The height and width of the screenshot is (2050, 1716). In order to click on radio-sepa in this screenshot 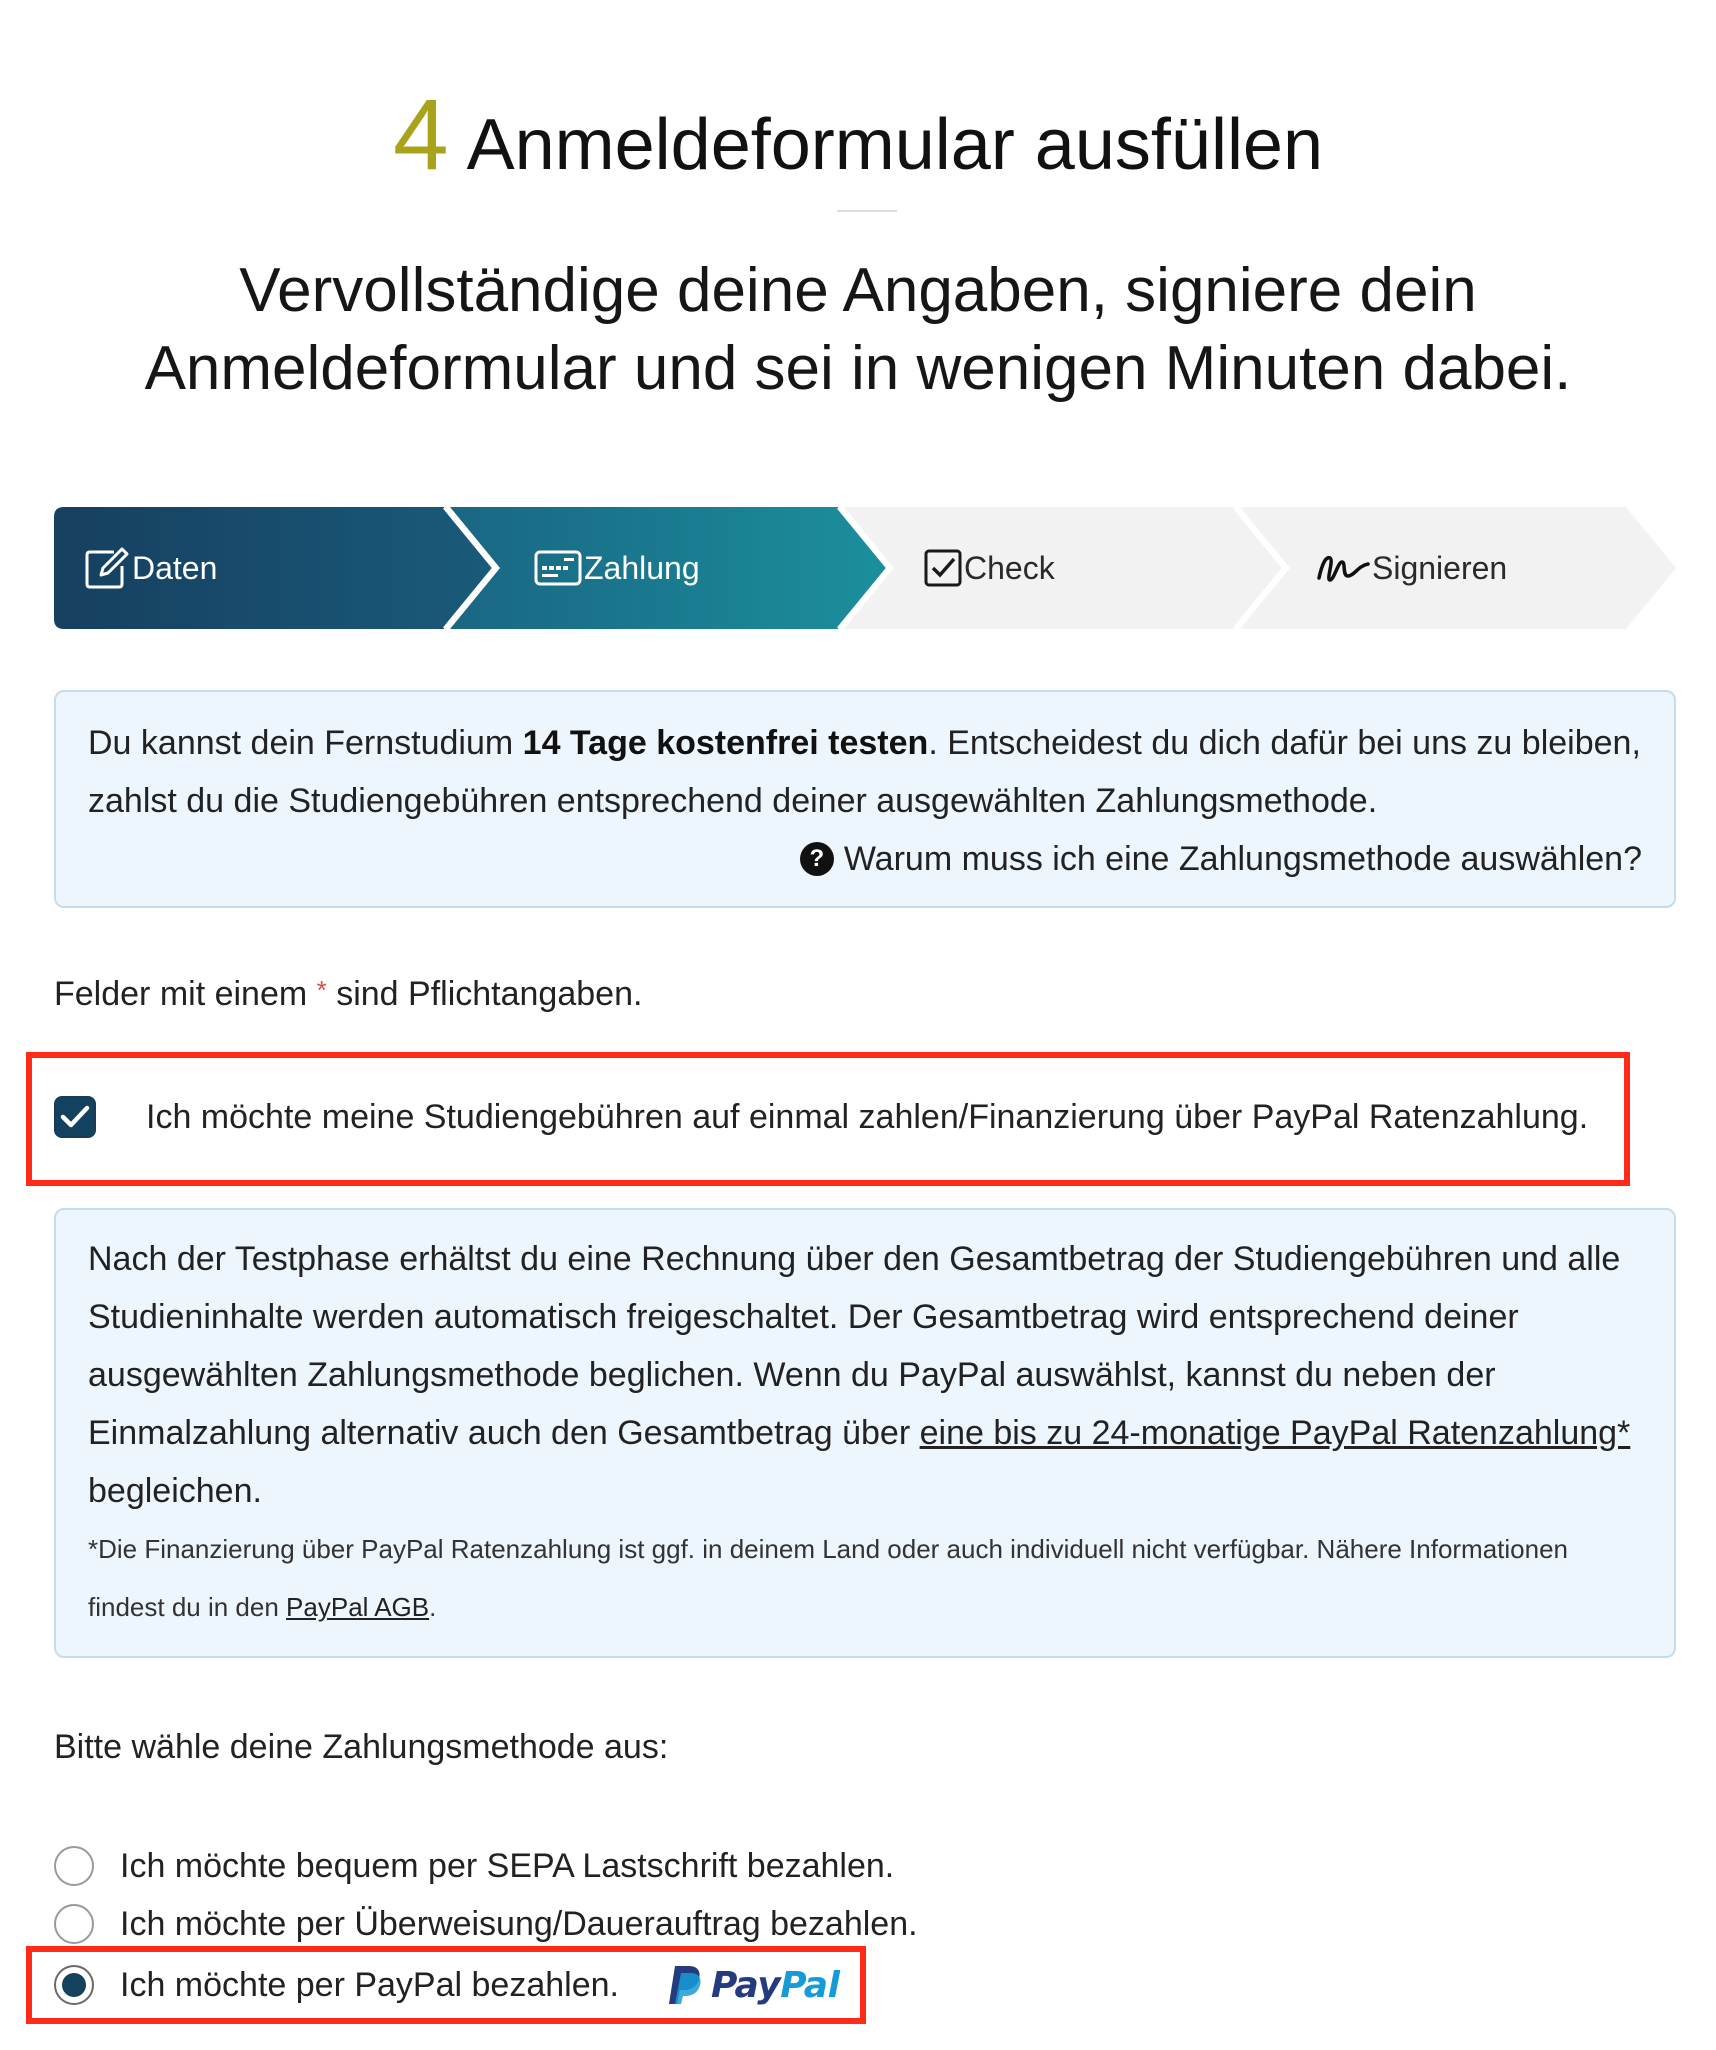, I will do `click(74, 1866)`.